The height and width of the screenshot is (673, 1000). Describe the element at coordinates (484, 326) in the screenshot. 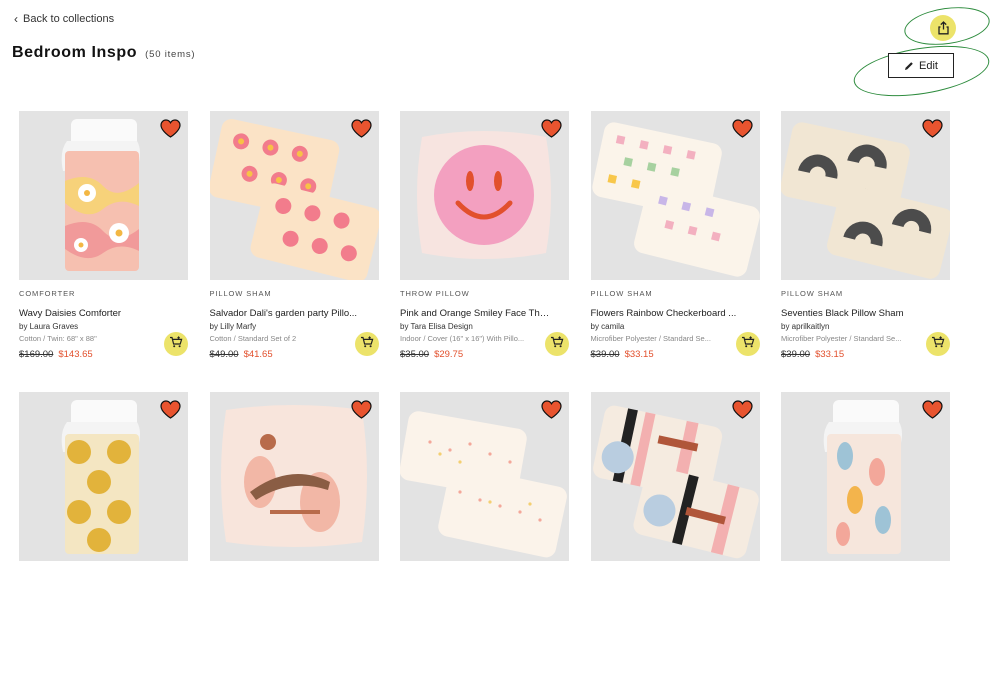

I see `product-artist: by Tara Elisa Design` at that location.